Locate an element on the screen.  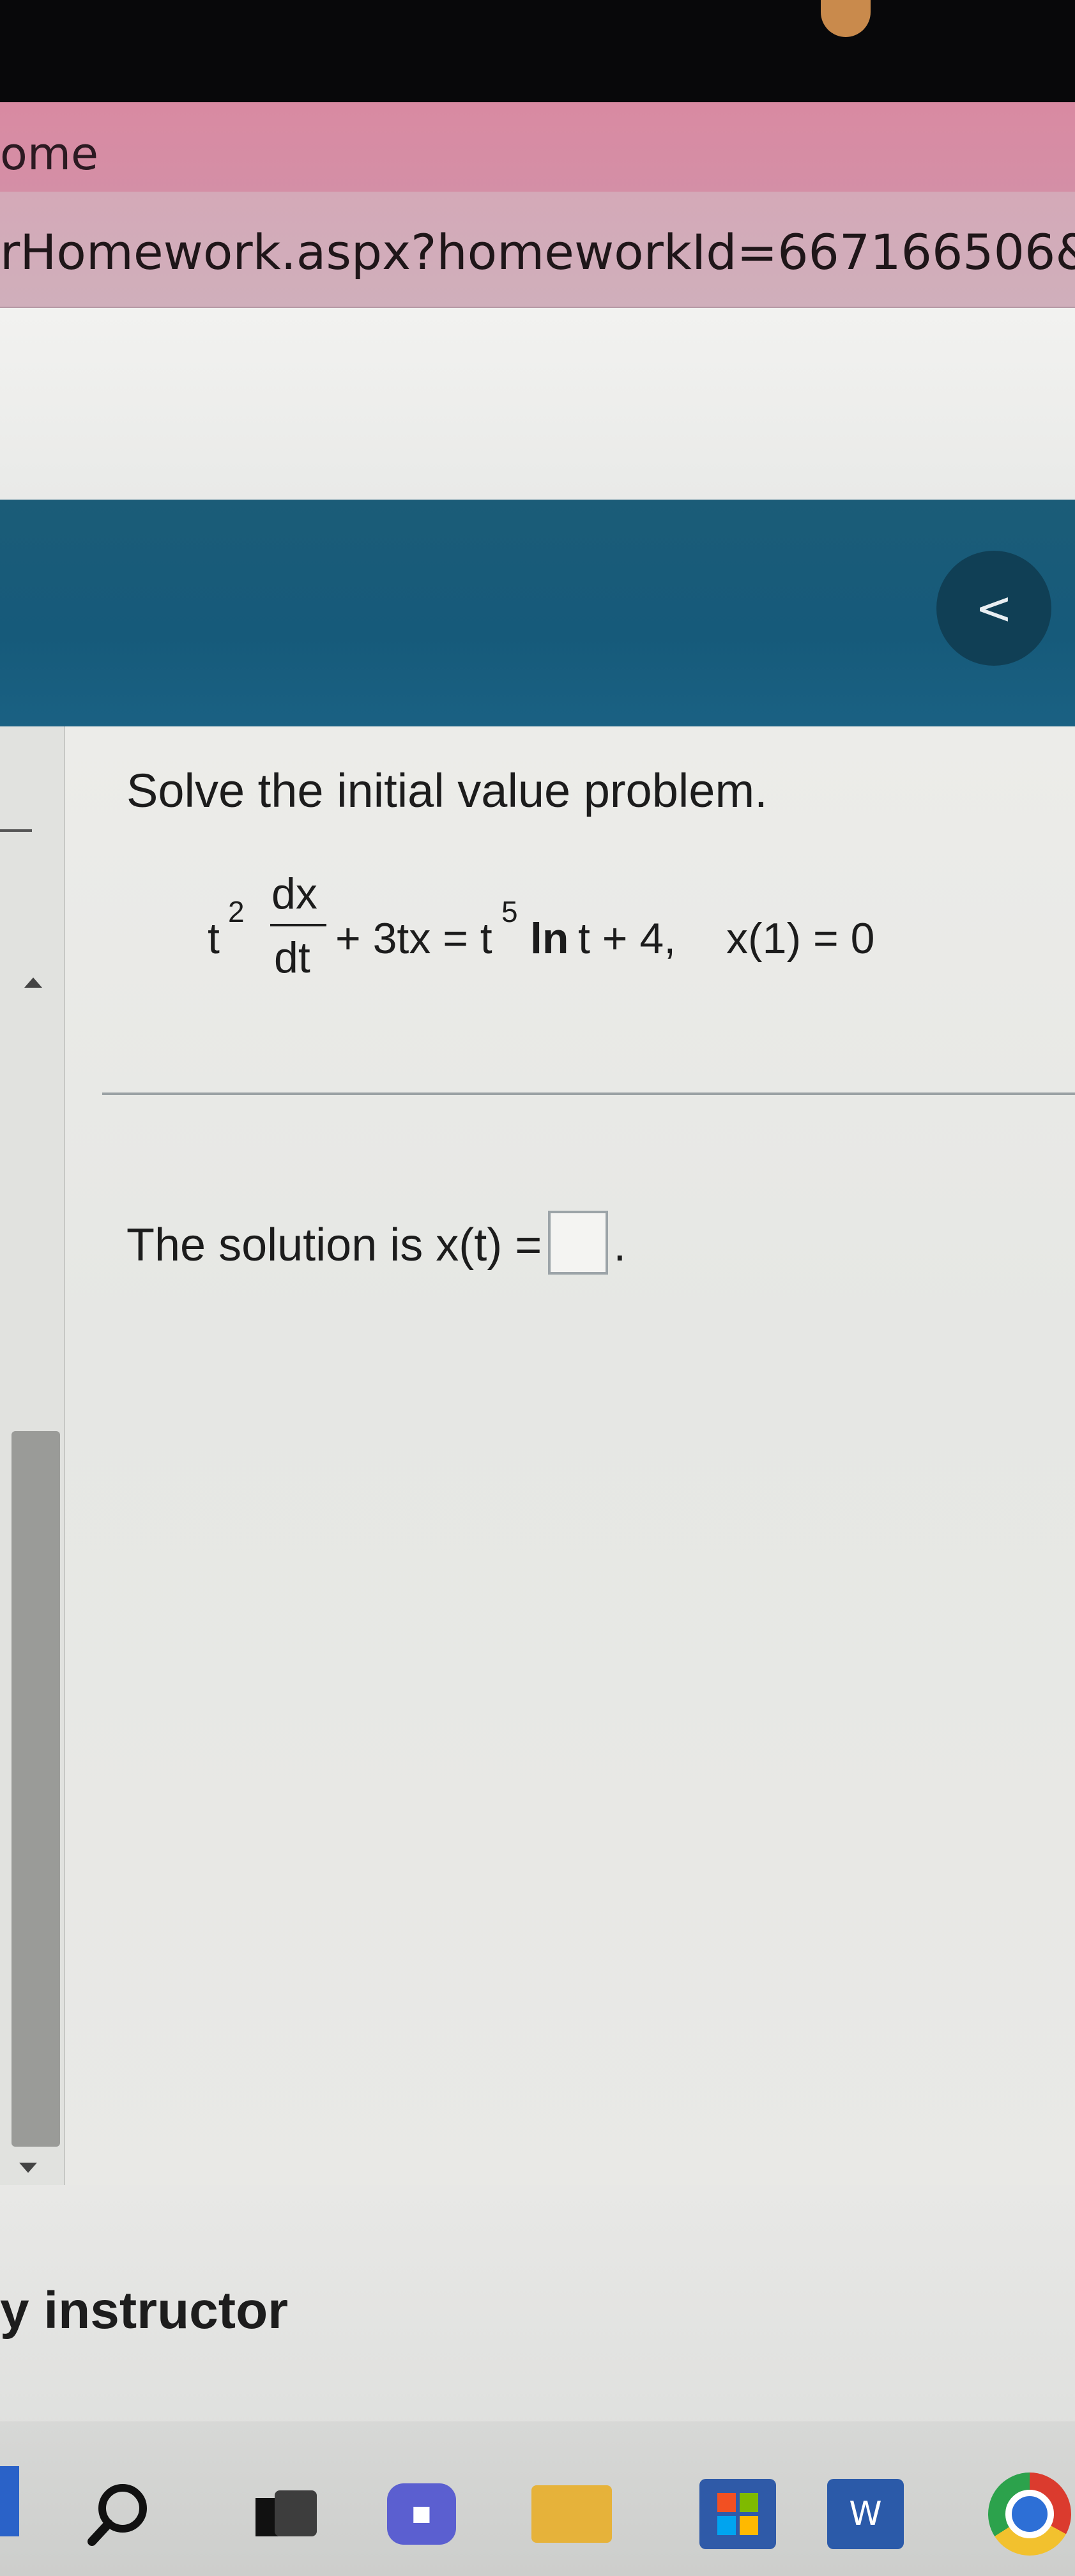
initial-condition: x(1) = 0 is located at coordinates (800, 938).